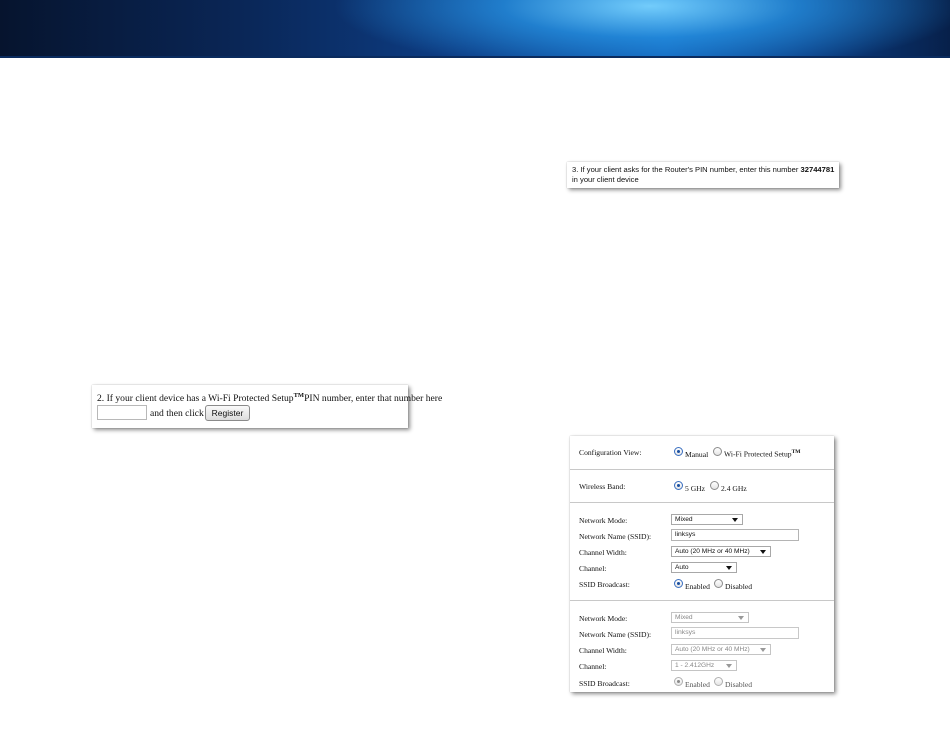 This screenshot has height=734, width=950. What do you see at coordinates (678, 485) in the screenshot?
I see `band-5ghz-radio` at bounding box center [678, 485].